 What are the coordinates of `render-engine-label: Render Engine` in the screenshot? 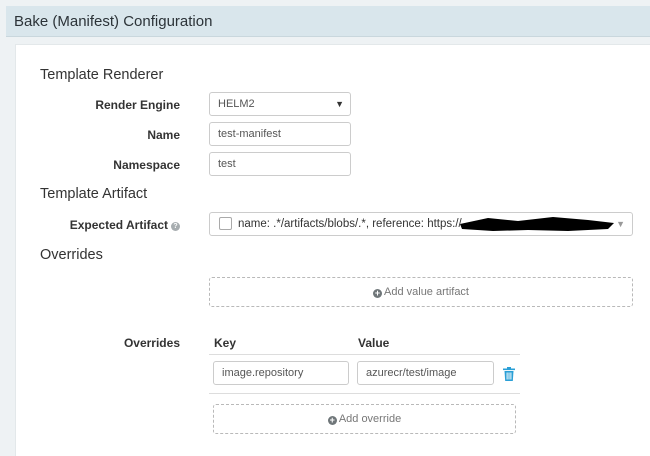 It's located at (137, 105).